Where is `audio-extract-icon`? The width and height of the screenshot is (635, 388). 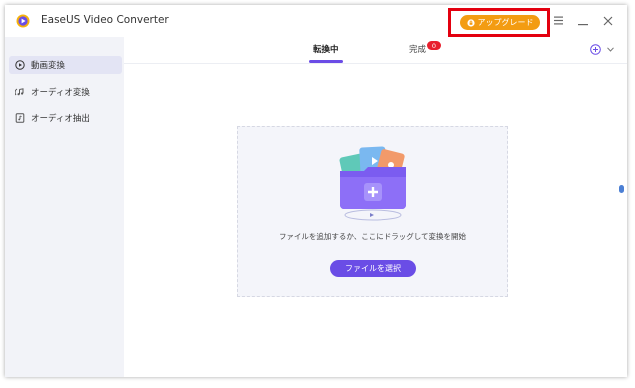 audio-extract-icon is located at coordinates (20, 118).